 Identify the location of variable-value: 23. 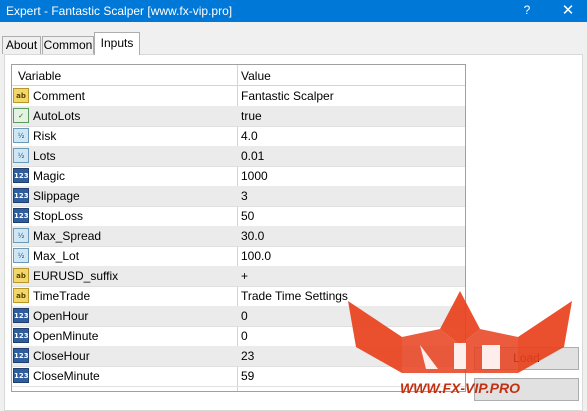
(247, 356).